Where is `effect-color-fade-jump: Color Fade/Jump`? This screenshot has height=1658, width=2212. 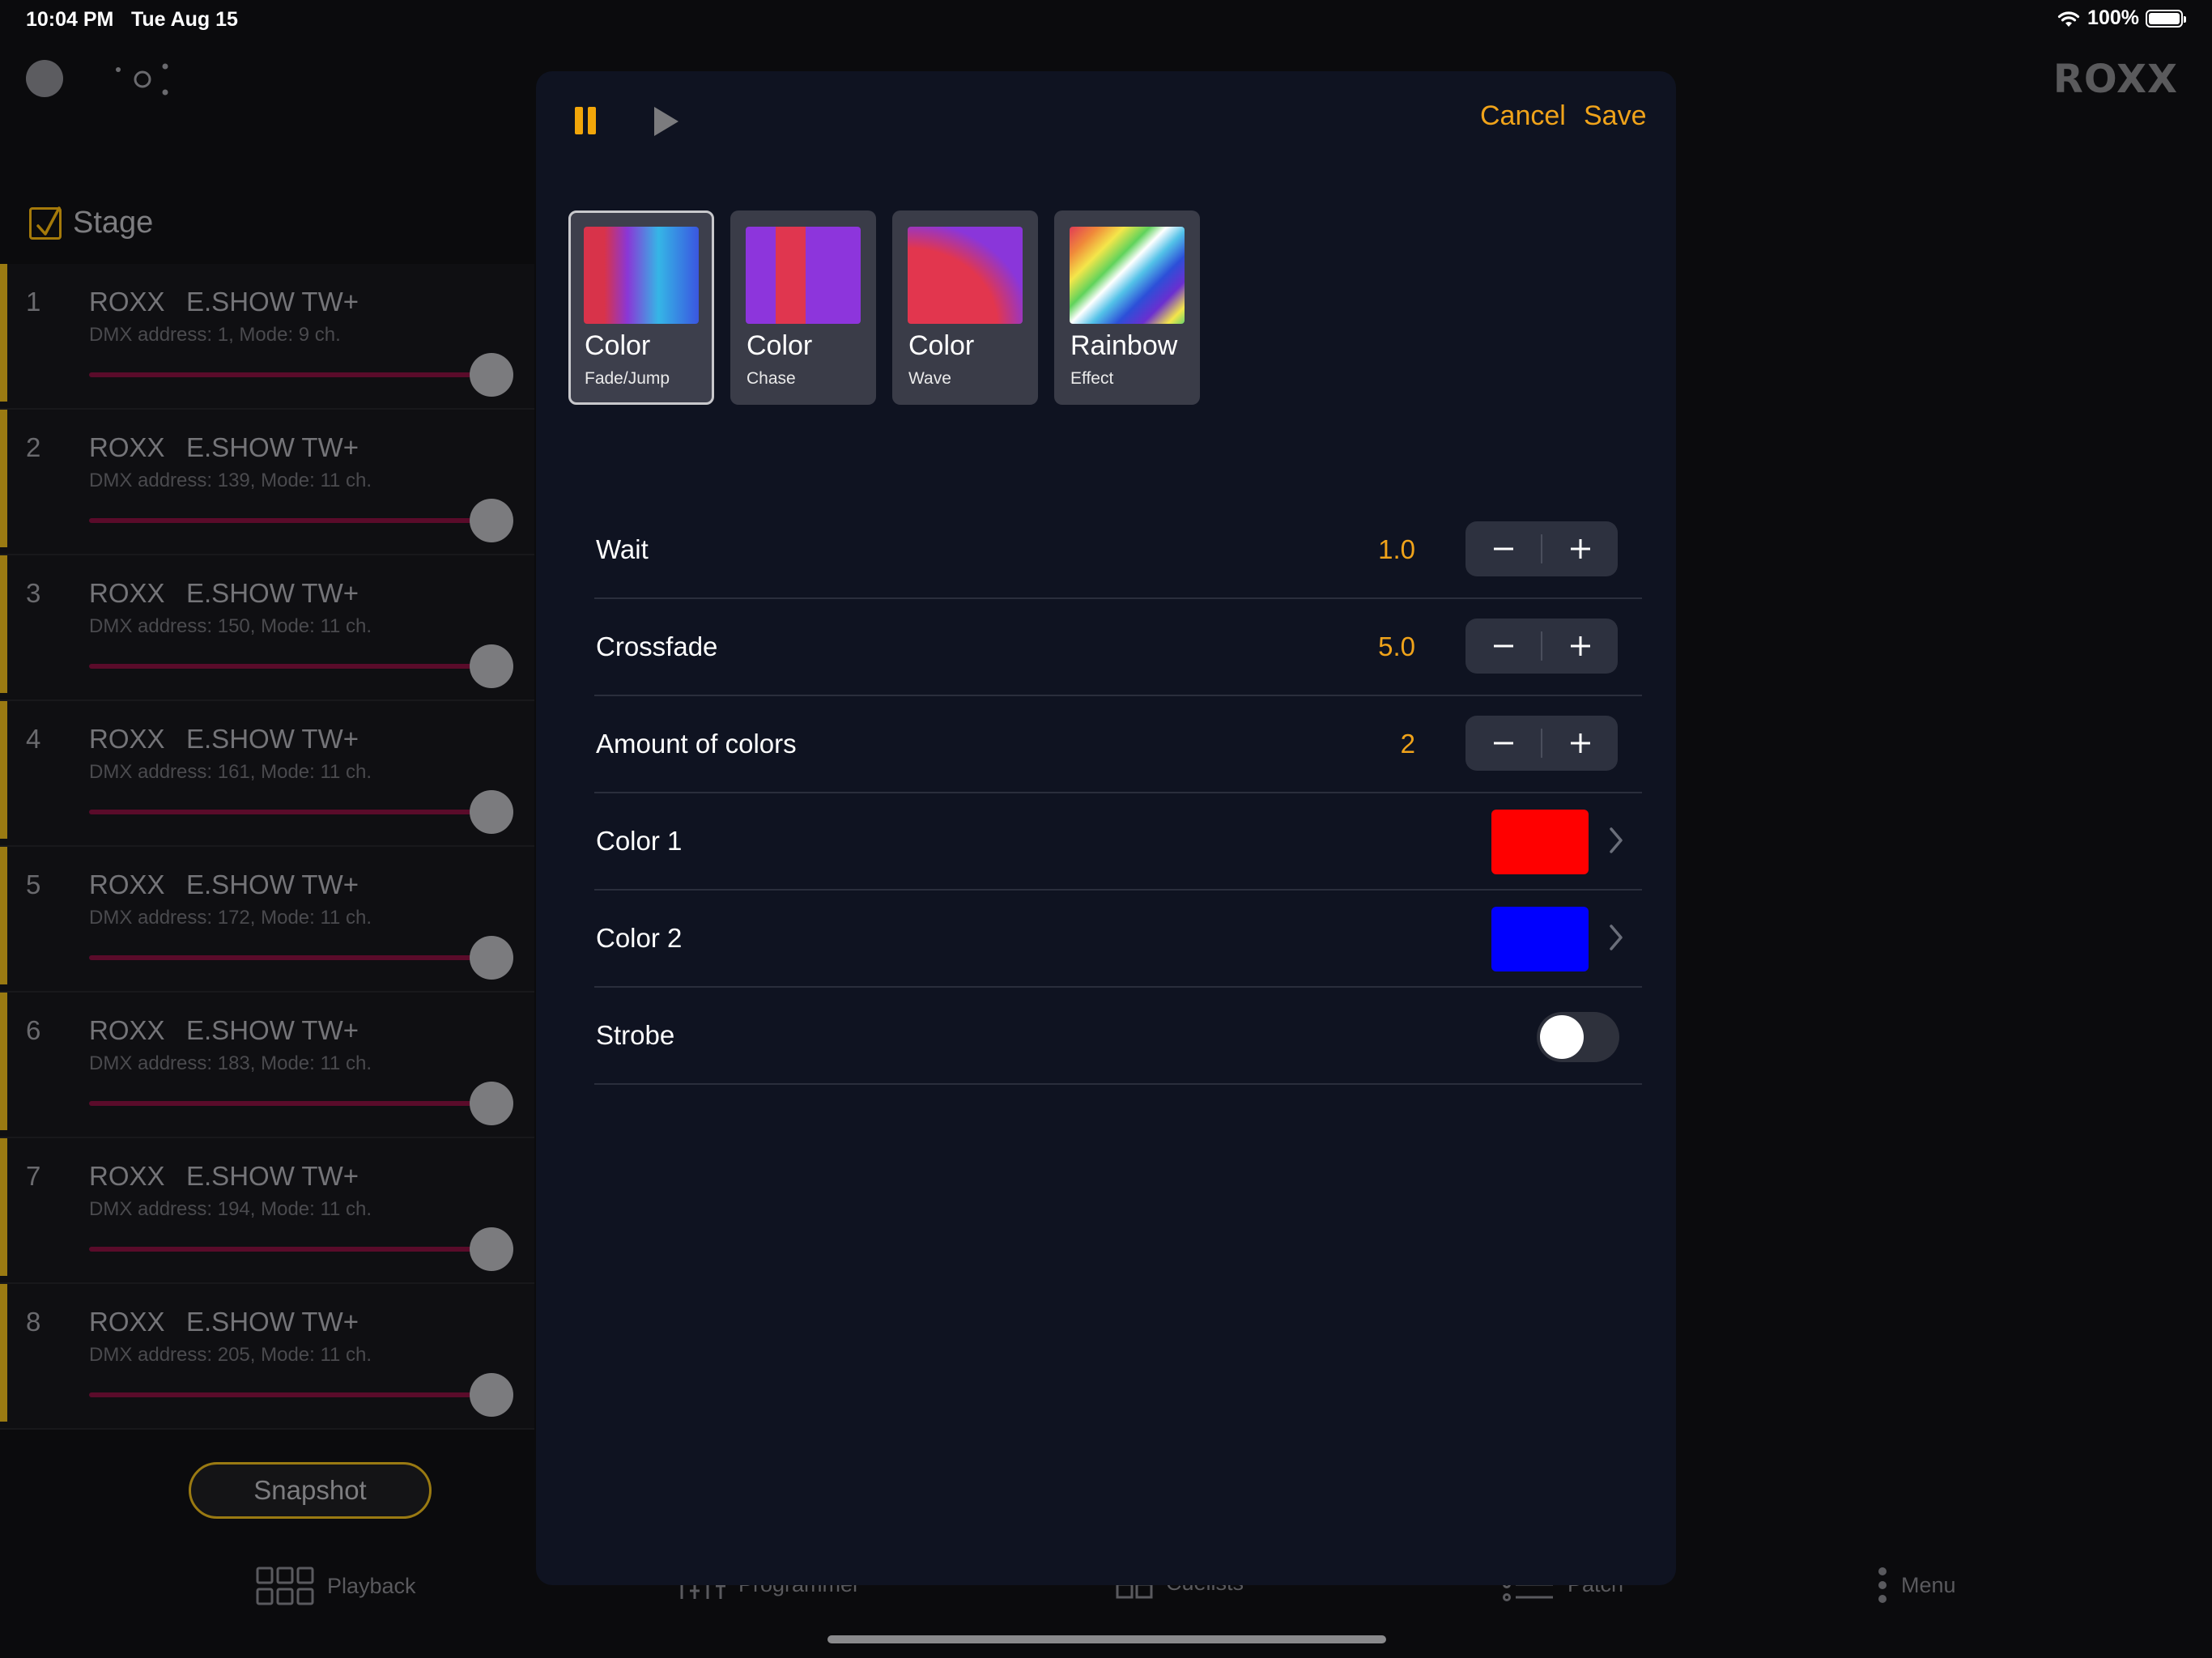 effect-color-fade-jump: Color Fade/Jump is located at coordinates (641, 307).